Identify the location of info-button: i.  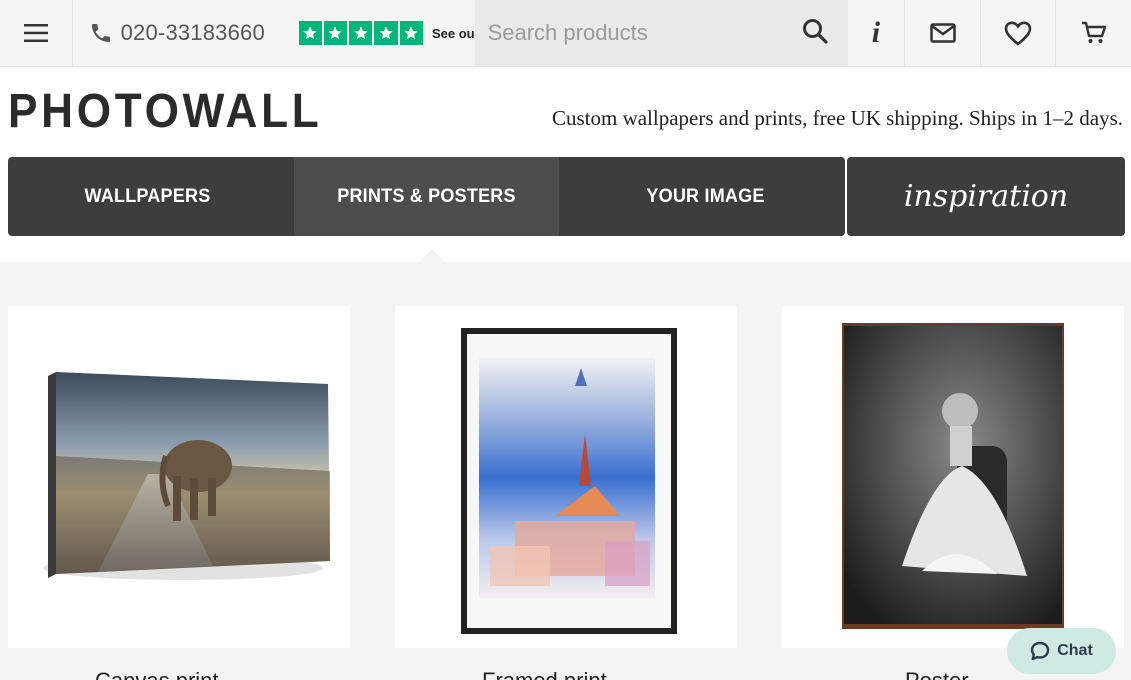
(876, 33).